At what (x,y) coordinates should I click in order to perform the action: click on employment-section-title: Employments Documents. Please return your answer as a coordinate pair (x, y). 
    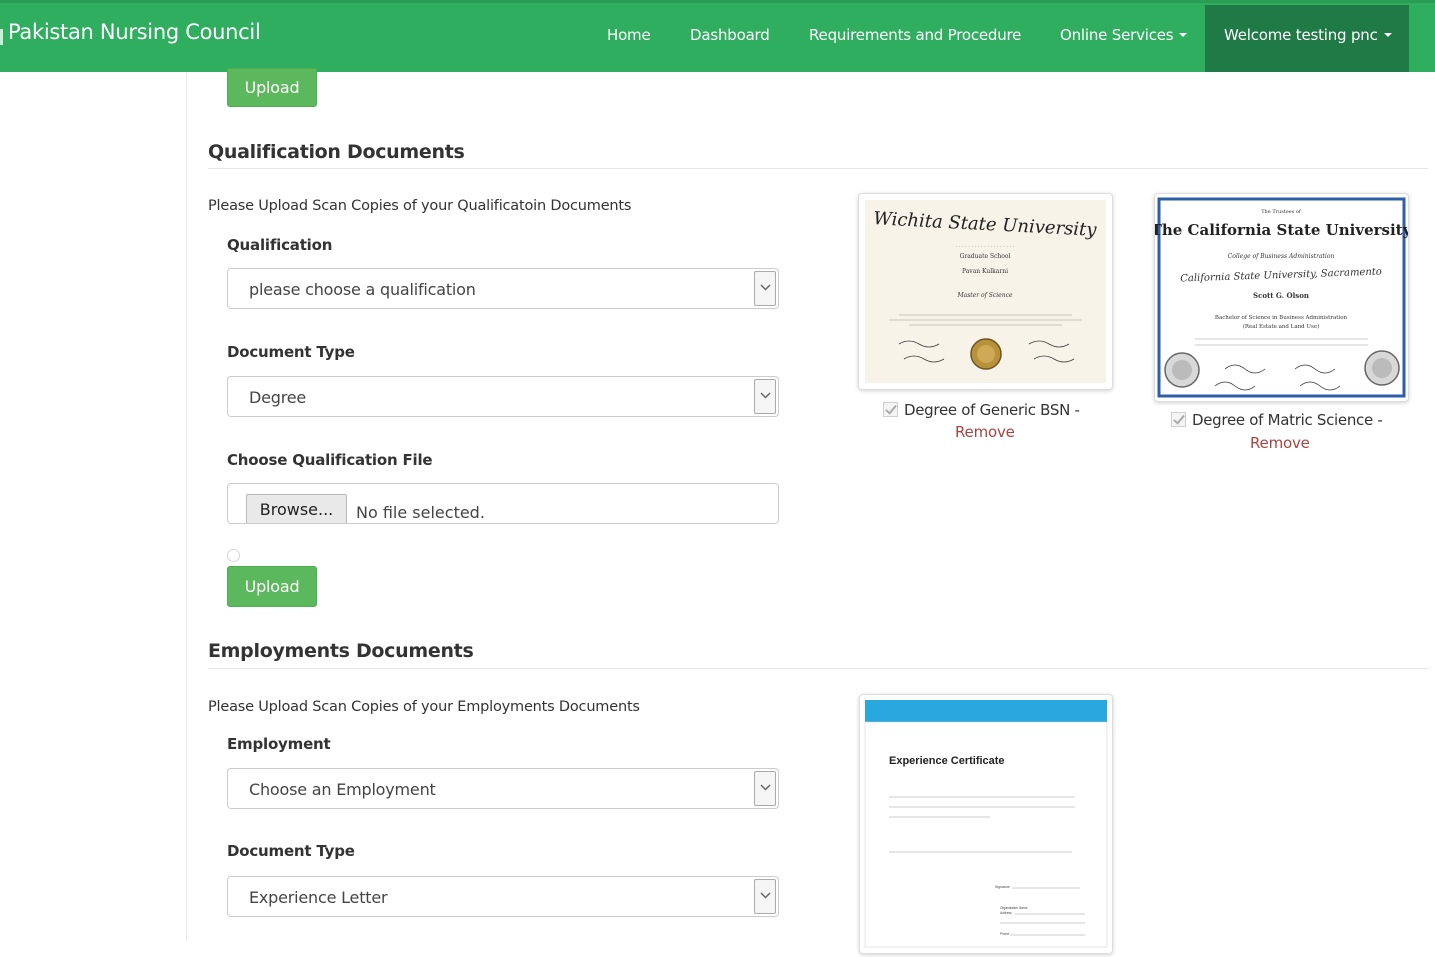
    Looking at the image, I should click on (341, 651).